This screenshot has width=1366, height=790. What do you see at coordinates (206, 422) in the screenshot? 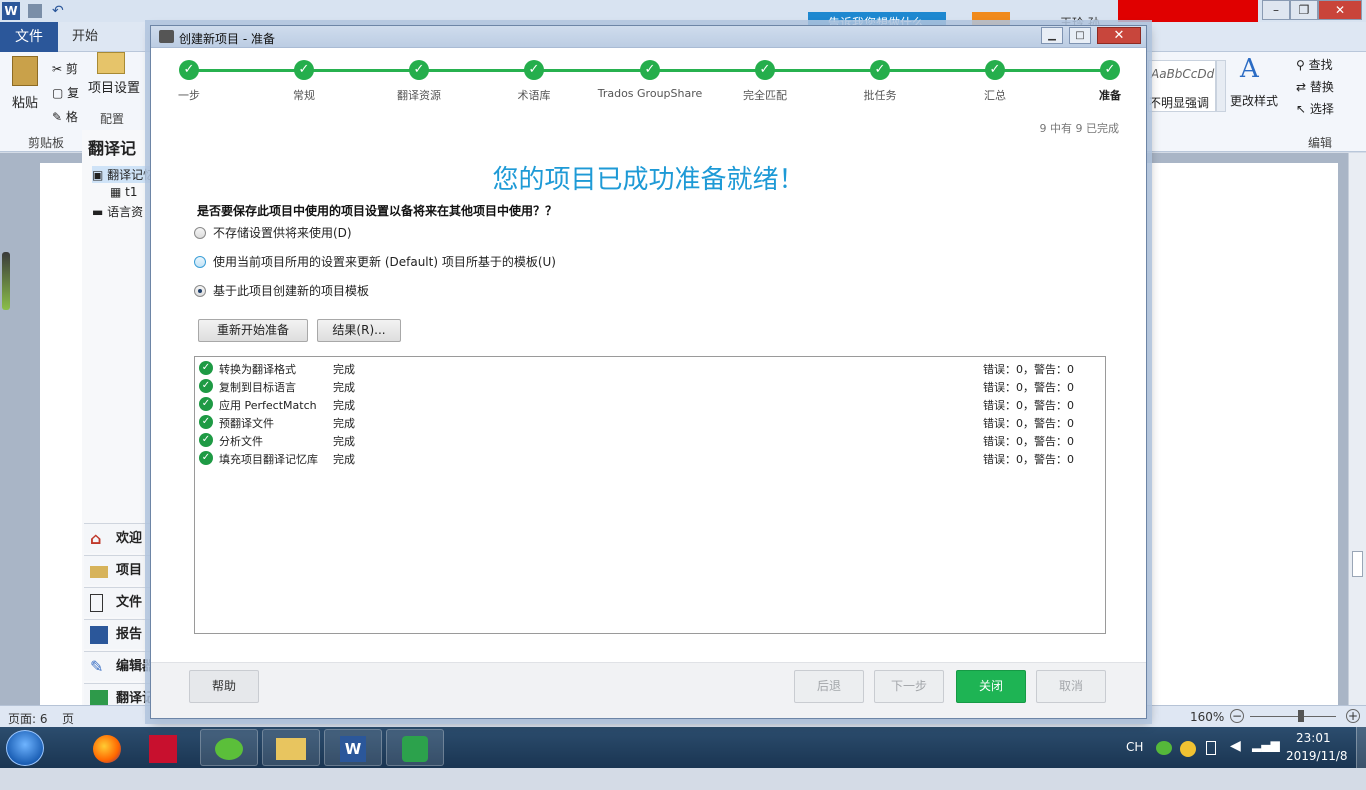
I see `success-check-icon: ✓` at bounding box center [206, 422].